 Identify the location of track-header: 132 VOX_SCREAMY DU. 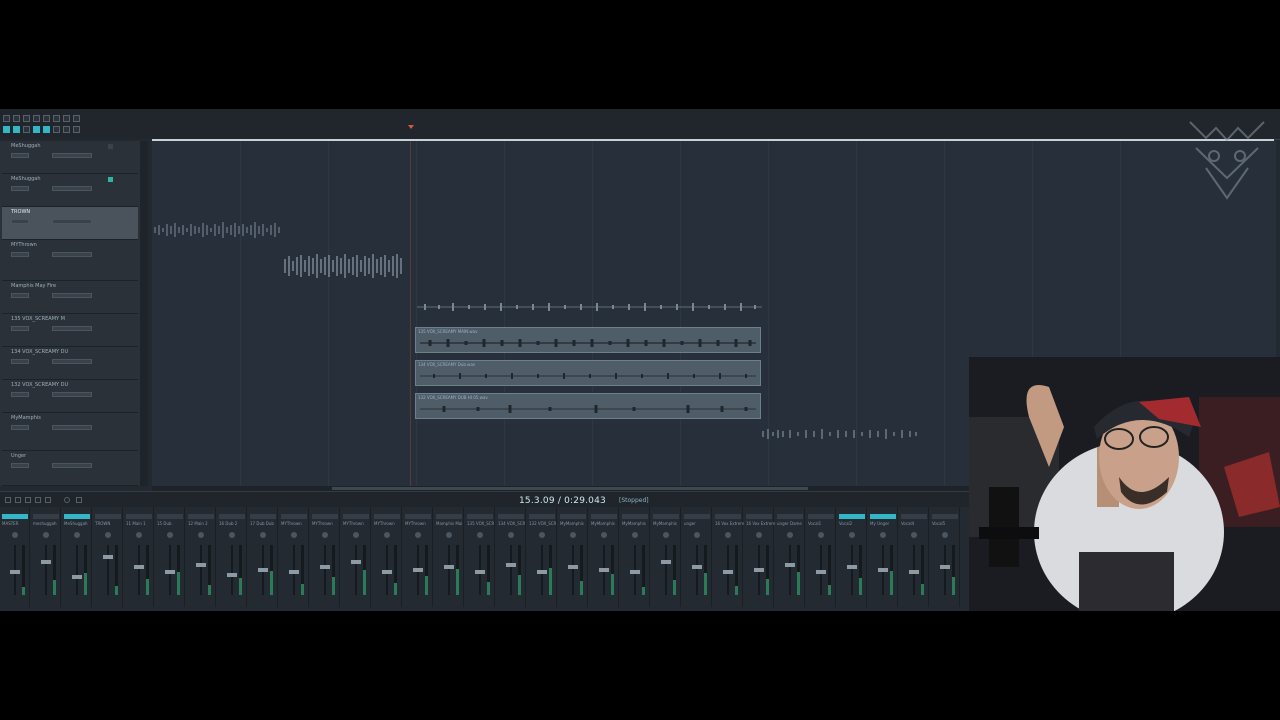
(70, 396).